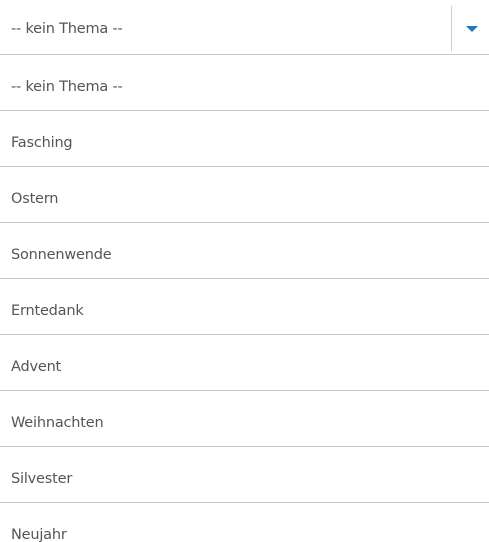 This screenshot has width=489, height=542. What do you see at coordinates (244, 307) in the screenshot?
I see `option-erntedank: Erntedank` at bounding box center [244, 307].